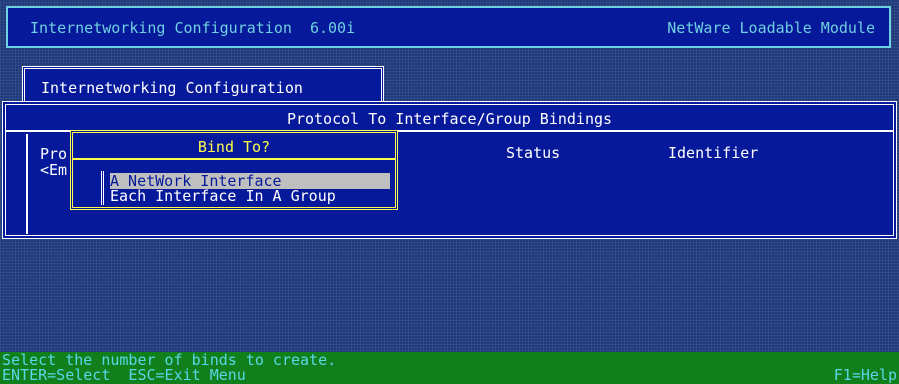 This screenshot has width=899, height=384. Describe the element at coordinates (865, 375) in the screenshot. I see `help-f1: F1=Help` at that location.